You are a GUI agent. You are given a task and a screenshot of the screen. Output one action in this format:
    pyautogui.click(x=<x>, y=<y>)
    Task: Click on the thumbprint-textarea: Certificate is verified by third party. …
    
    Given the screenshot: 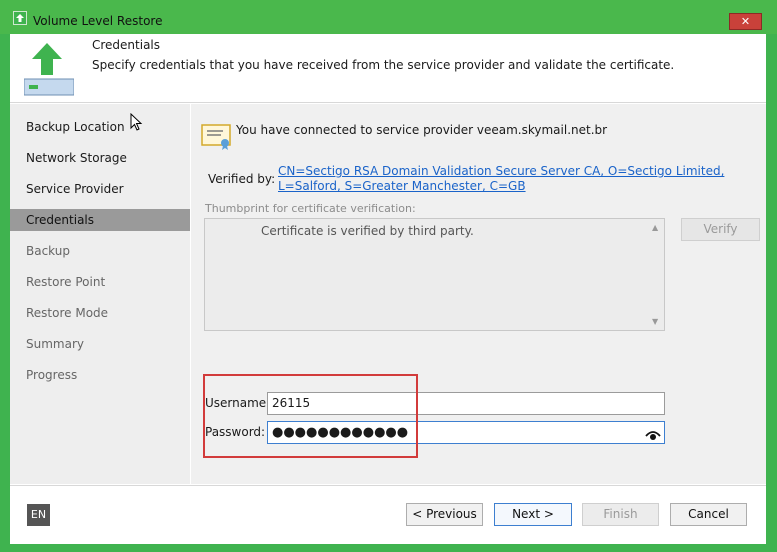 What is the action you would take?
    pyautogui.click(x=434, y=274)
    